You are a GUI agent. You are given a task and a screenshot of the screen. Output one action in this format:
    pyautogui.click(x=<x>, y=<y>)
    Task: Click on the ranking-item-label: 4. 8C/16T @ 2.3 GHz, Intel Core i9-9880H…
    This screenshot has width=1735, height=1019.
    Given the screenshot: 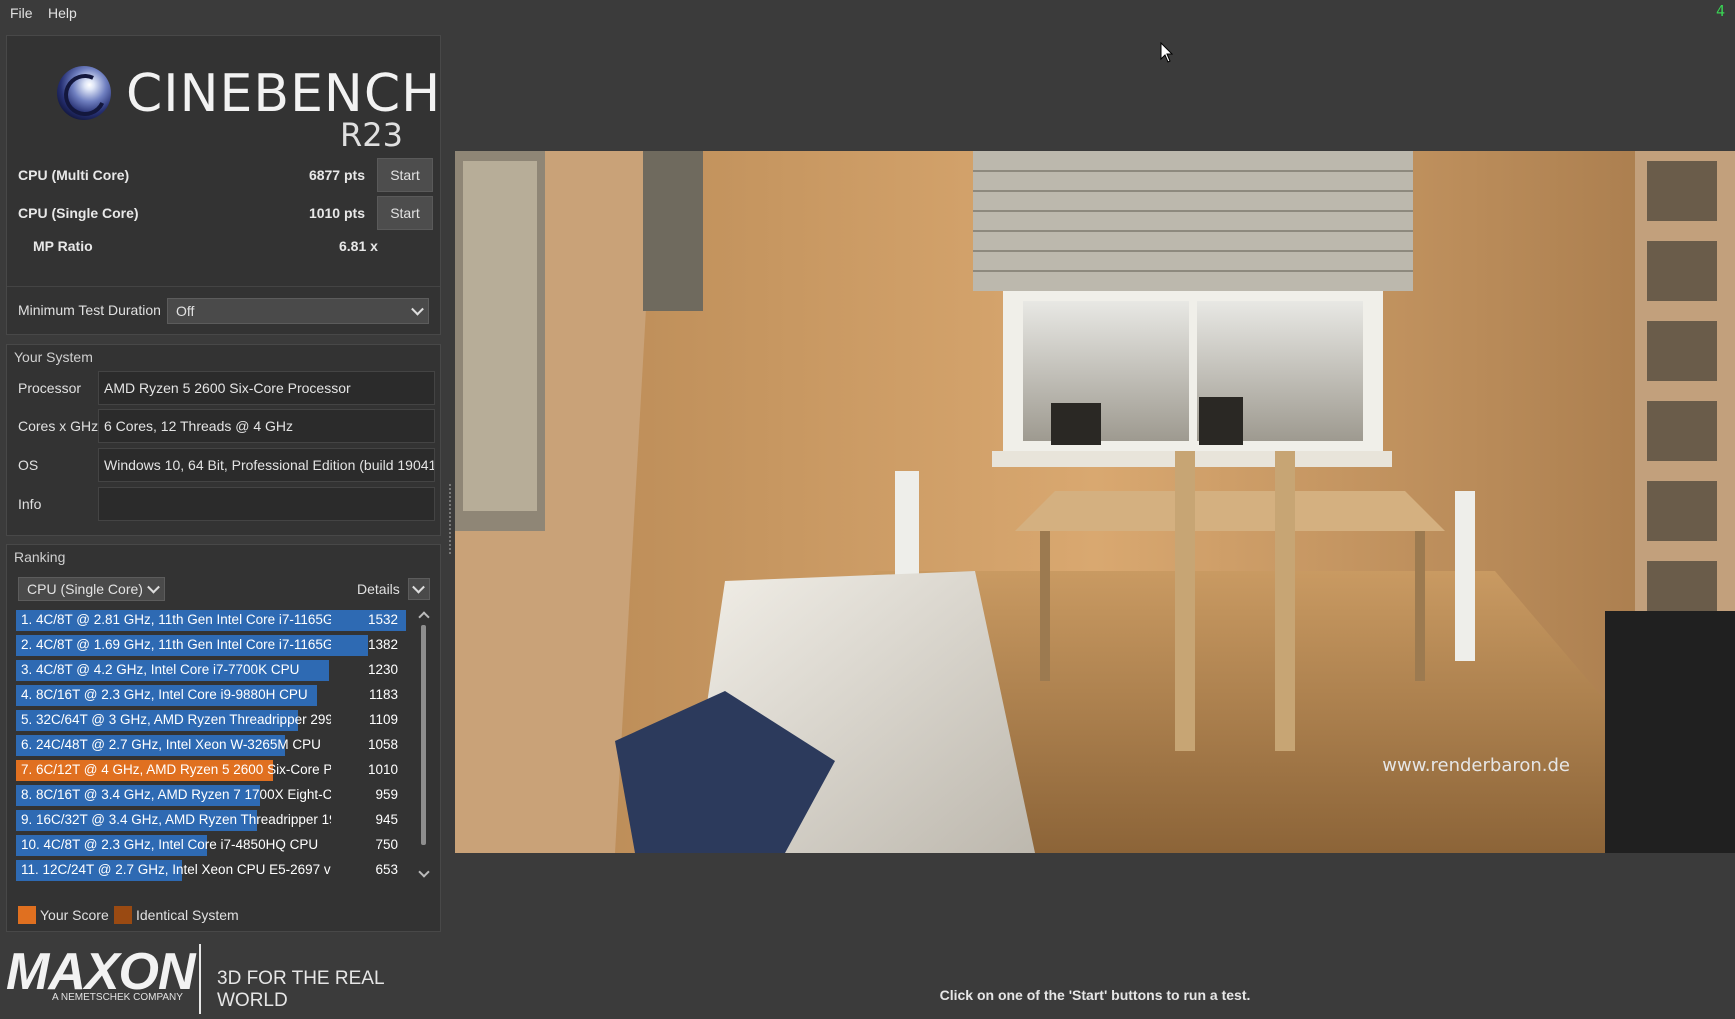 What is the action you would take?
    pyautogui.click(x=164, y=694)
    